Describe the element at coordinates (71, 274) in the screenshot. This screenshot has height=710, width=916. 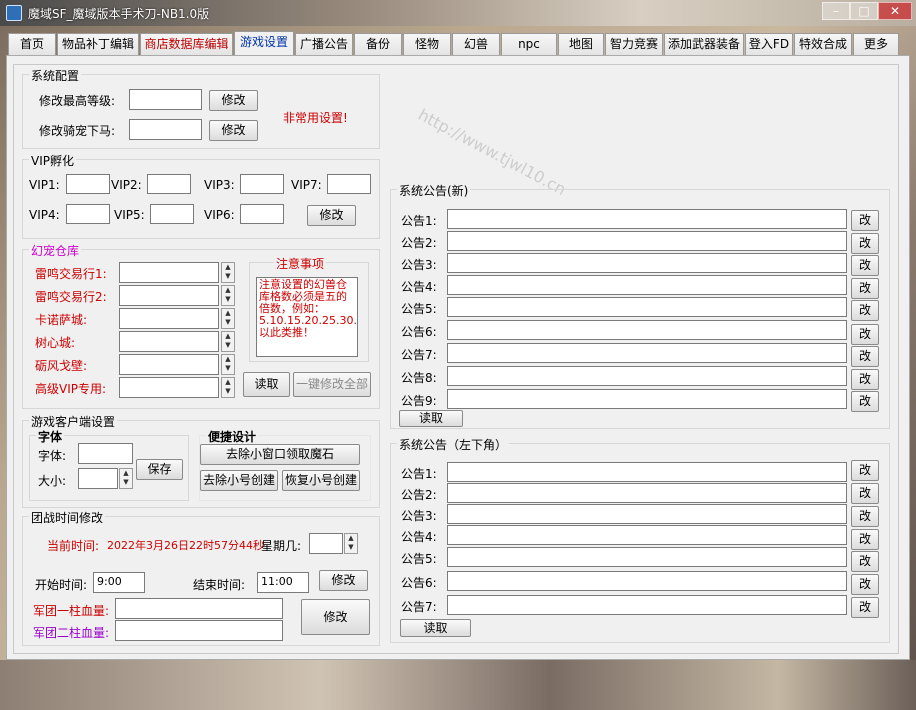
I see `warehouse-label-1: 雷鸣交易行1:` at that location.